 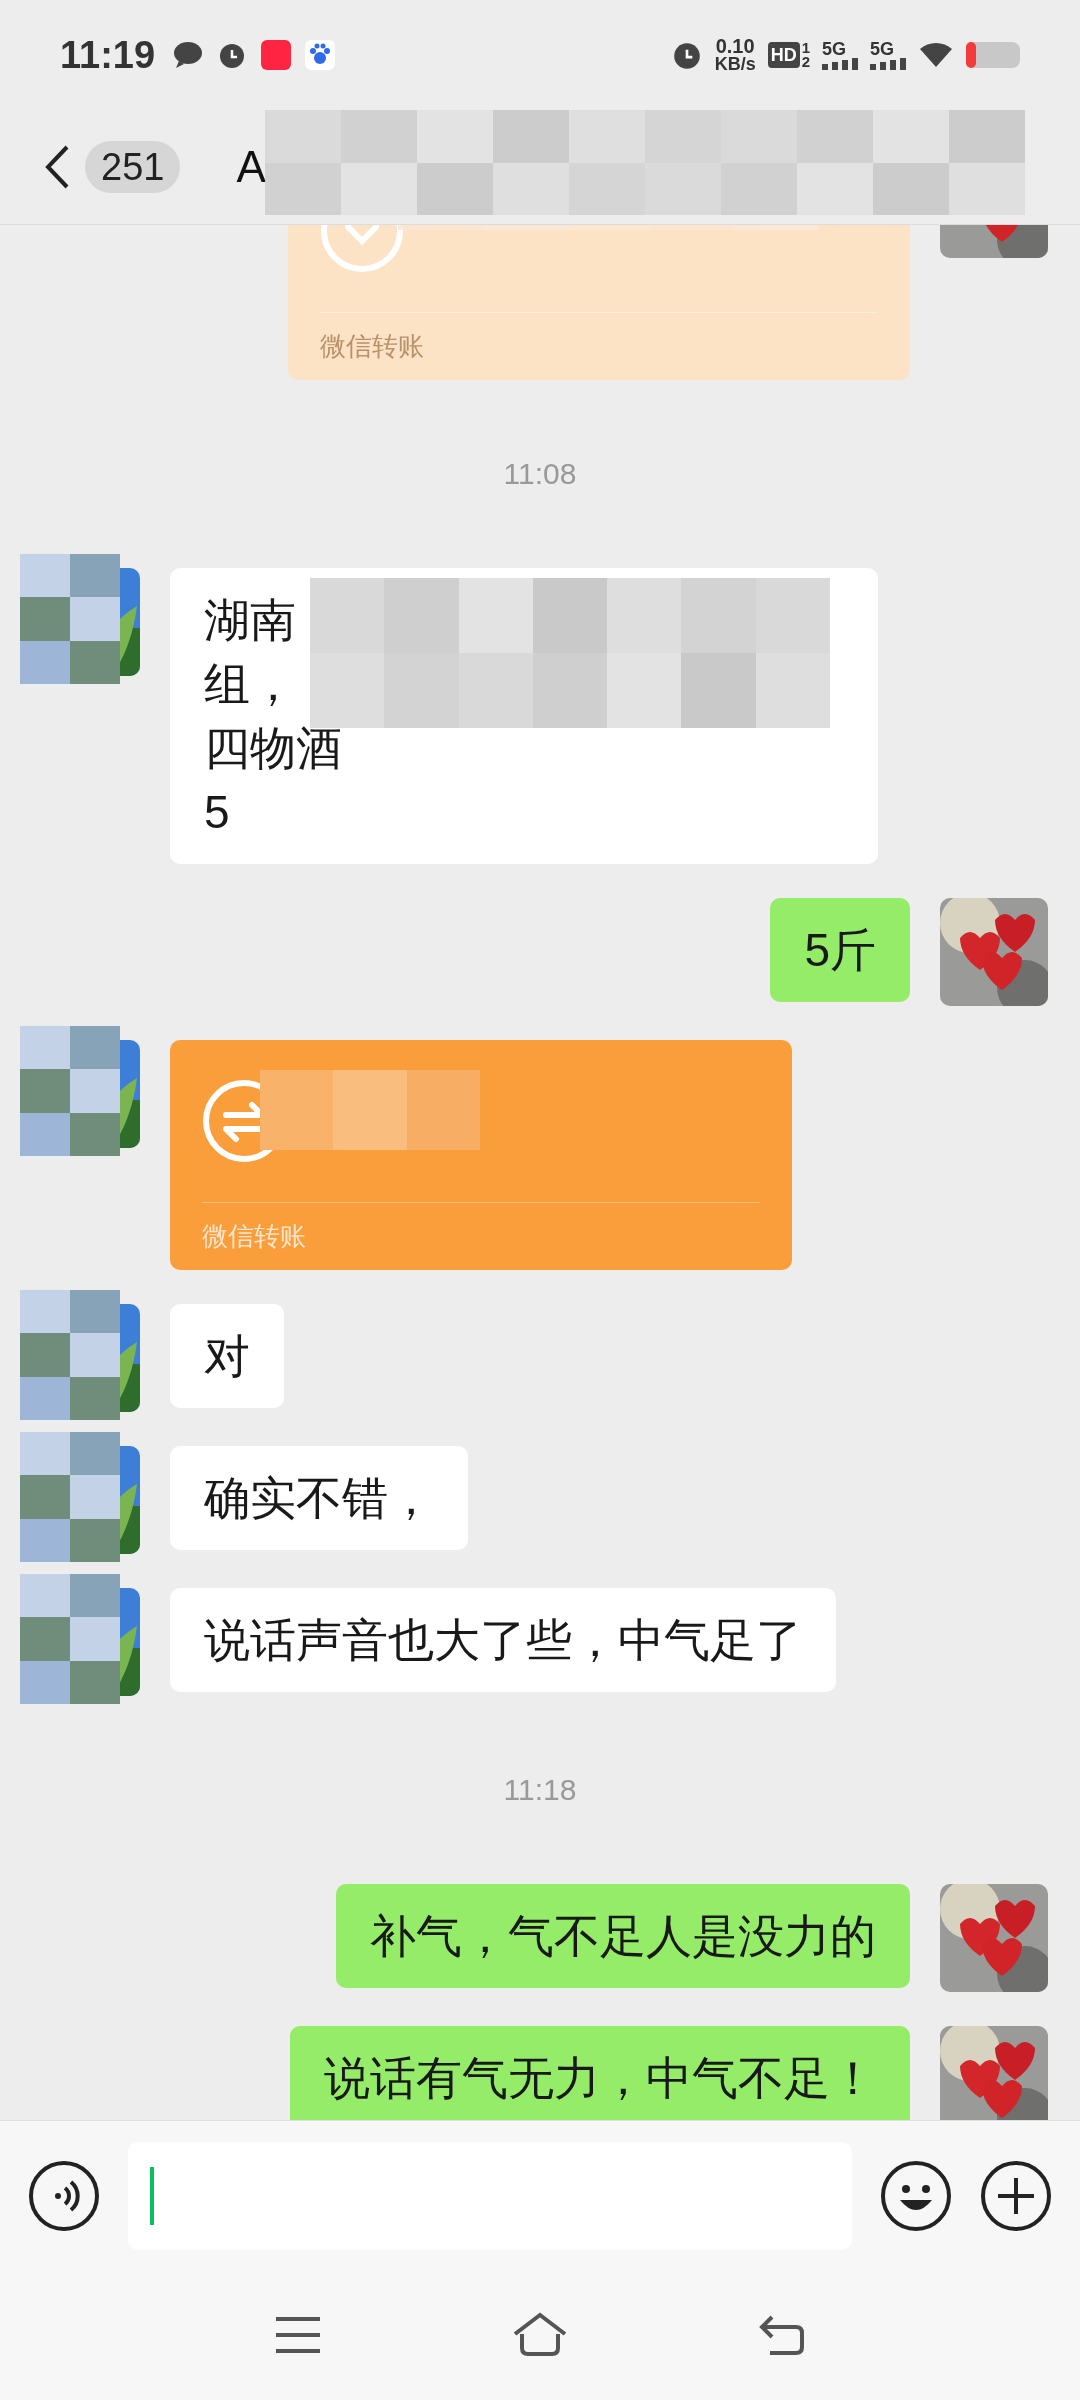 What do you see at coordinates (600, 2078) in the screenshot?
I see `message-text: 说话有气无力，中气不足！` at bounding box center [600, 2078].